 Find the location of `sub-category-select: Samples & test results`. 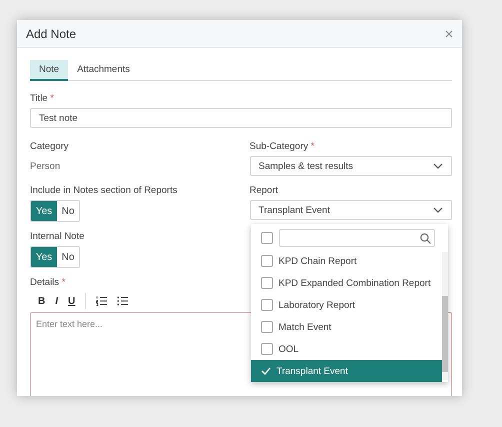

sub-category-select: Samples & test results is located at coordinates (351, 166).